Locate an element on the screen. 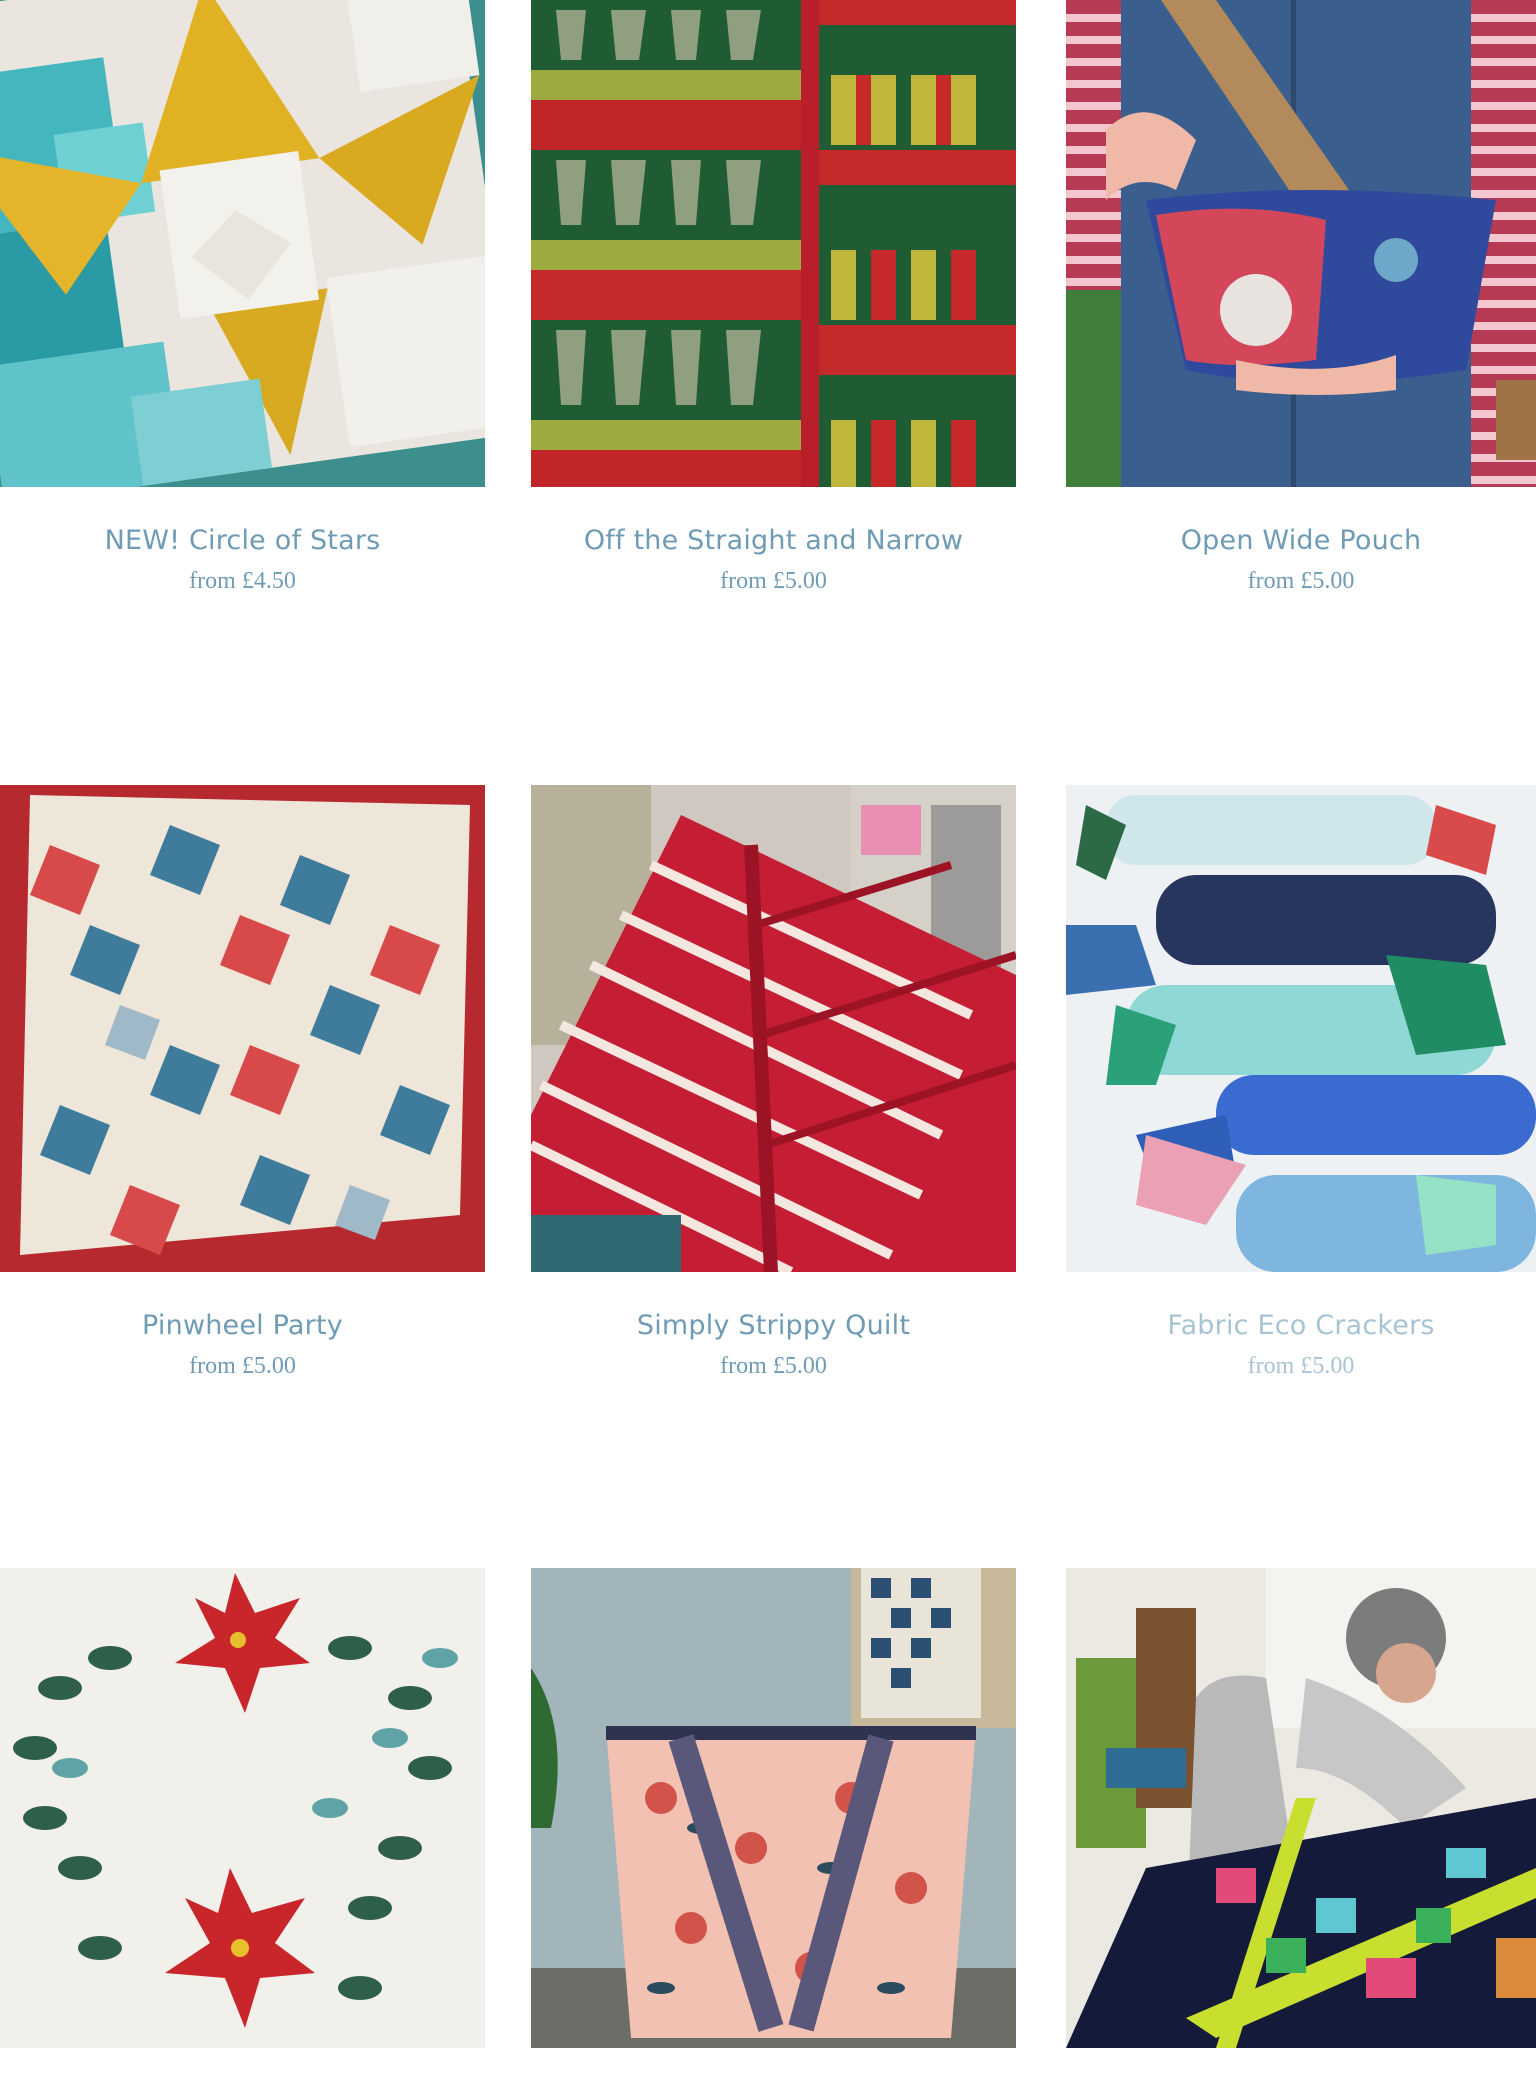  product-card-fabric-eco-crackers: Fabric Eco Crackers from £5.00 is located at coordinates (1301, 1082).